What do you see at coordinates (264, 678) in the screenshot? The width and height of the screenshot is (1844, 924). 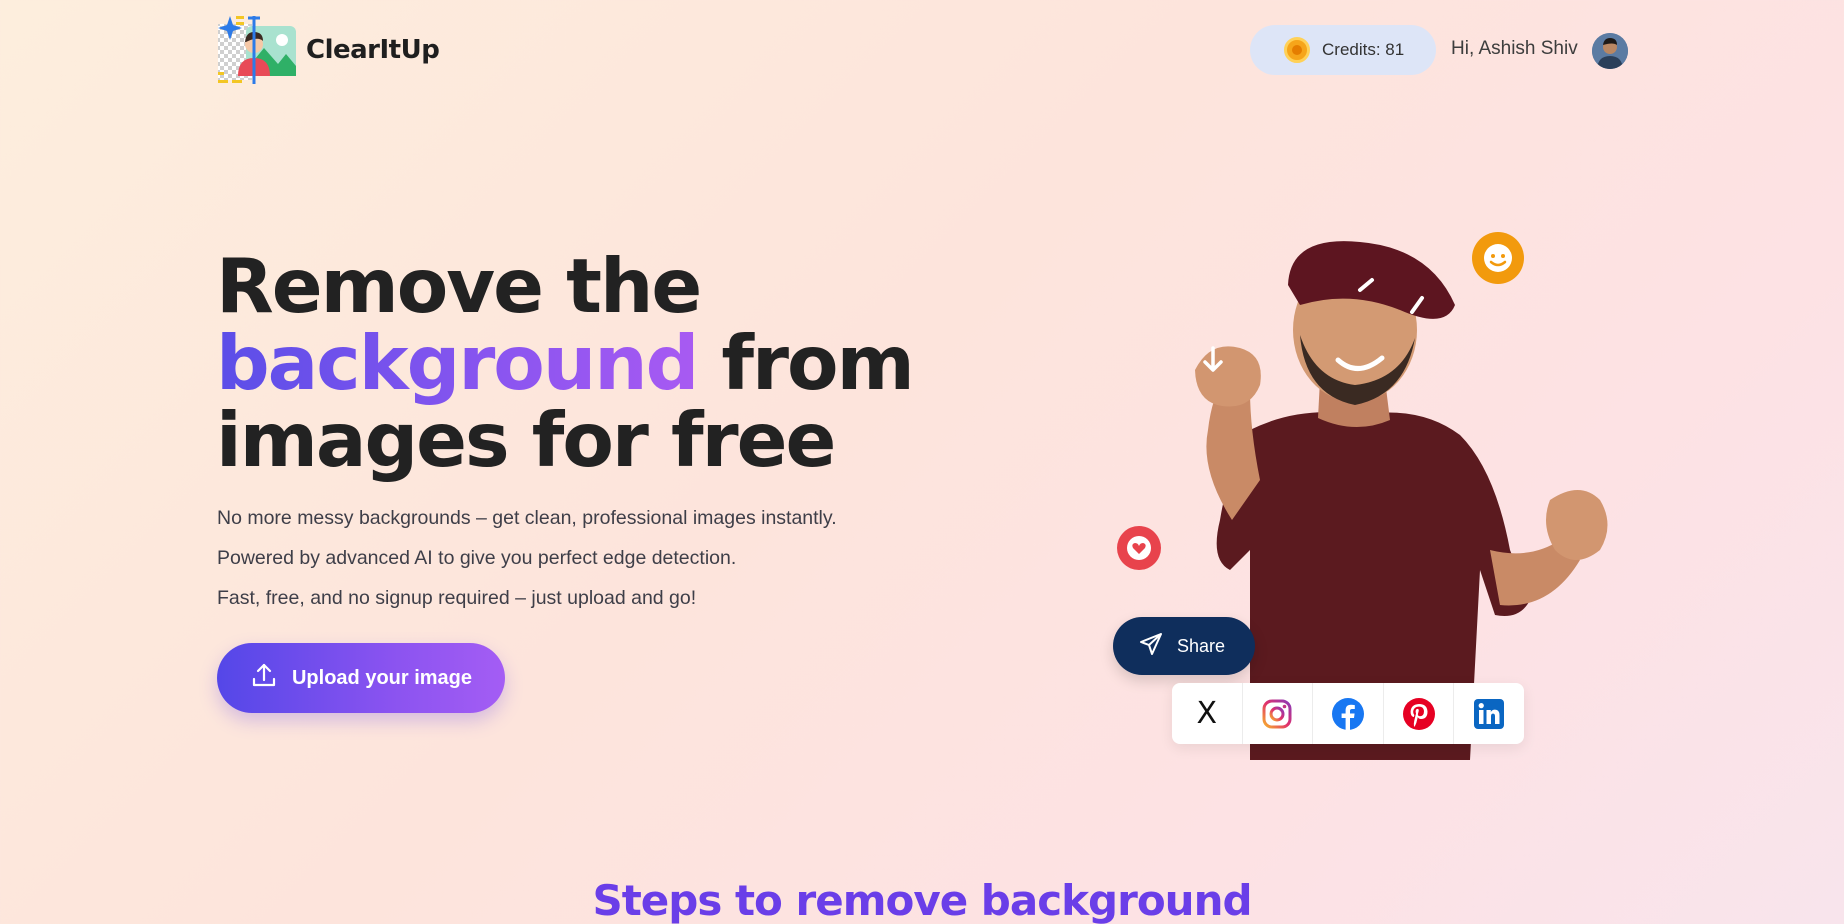 I see `upload-icon` at bounding box center [264, 678].